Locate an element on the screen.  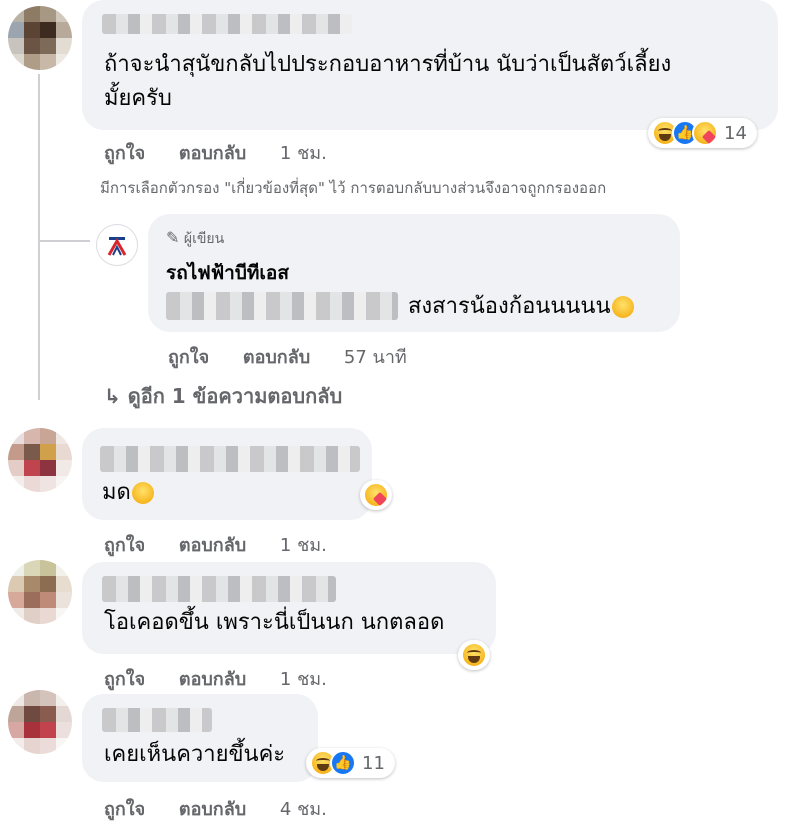
comment-bubble: เคยเห็นควายขึ้นค่ะ is located at coordinates (200, 738).